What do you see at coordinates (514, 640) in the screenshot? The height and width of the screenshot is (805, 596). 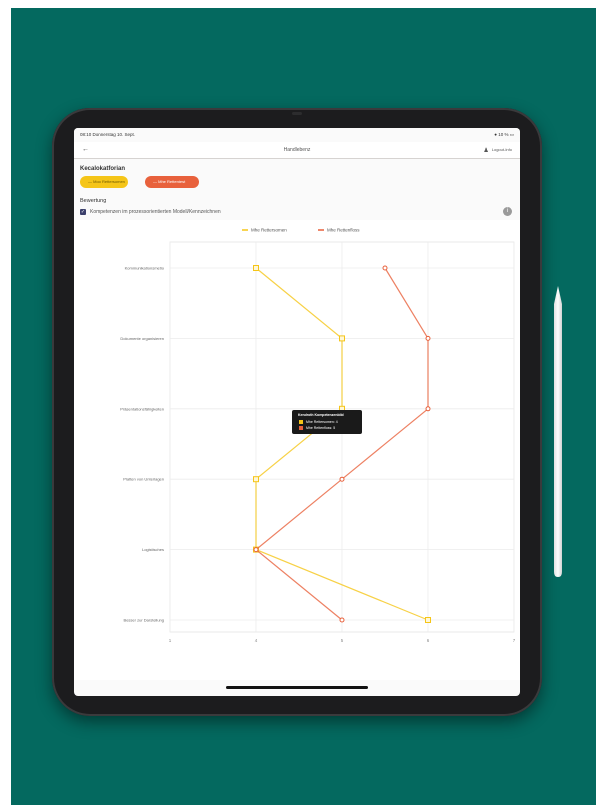 I see `x-tick-label: 7` at bounding box center [514, 640].